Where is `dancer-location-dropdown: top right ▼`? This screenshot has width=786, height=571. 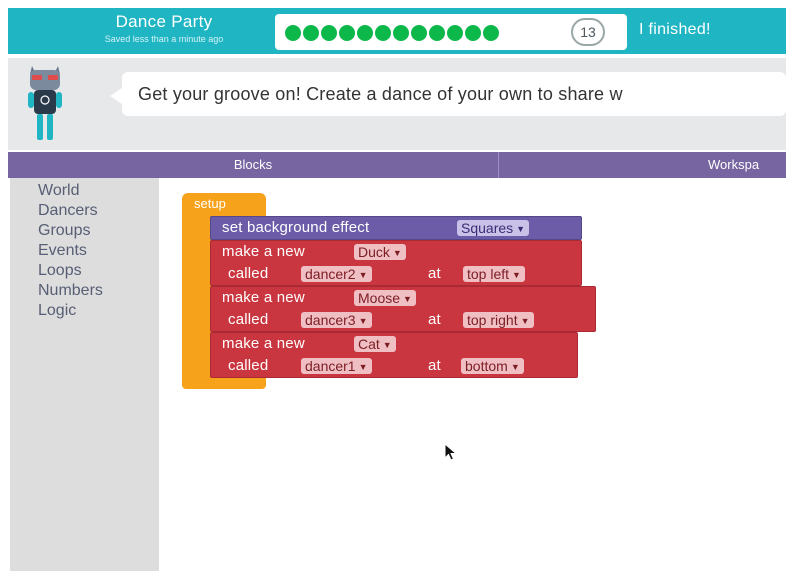
dancer-location-dropdown: top right ▼ is located at coordinates (498, 320).